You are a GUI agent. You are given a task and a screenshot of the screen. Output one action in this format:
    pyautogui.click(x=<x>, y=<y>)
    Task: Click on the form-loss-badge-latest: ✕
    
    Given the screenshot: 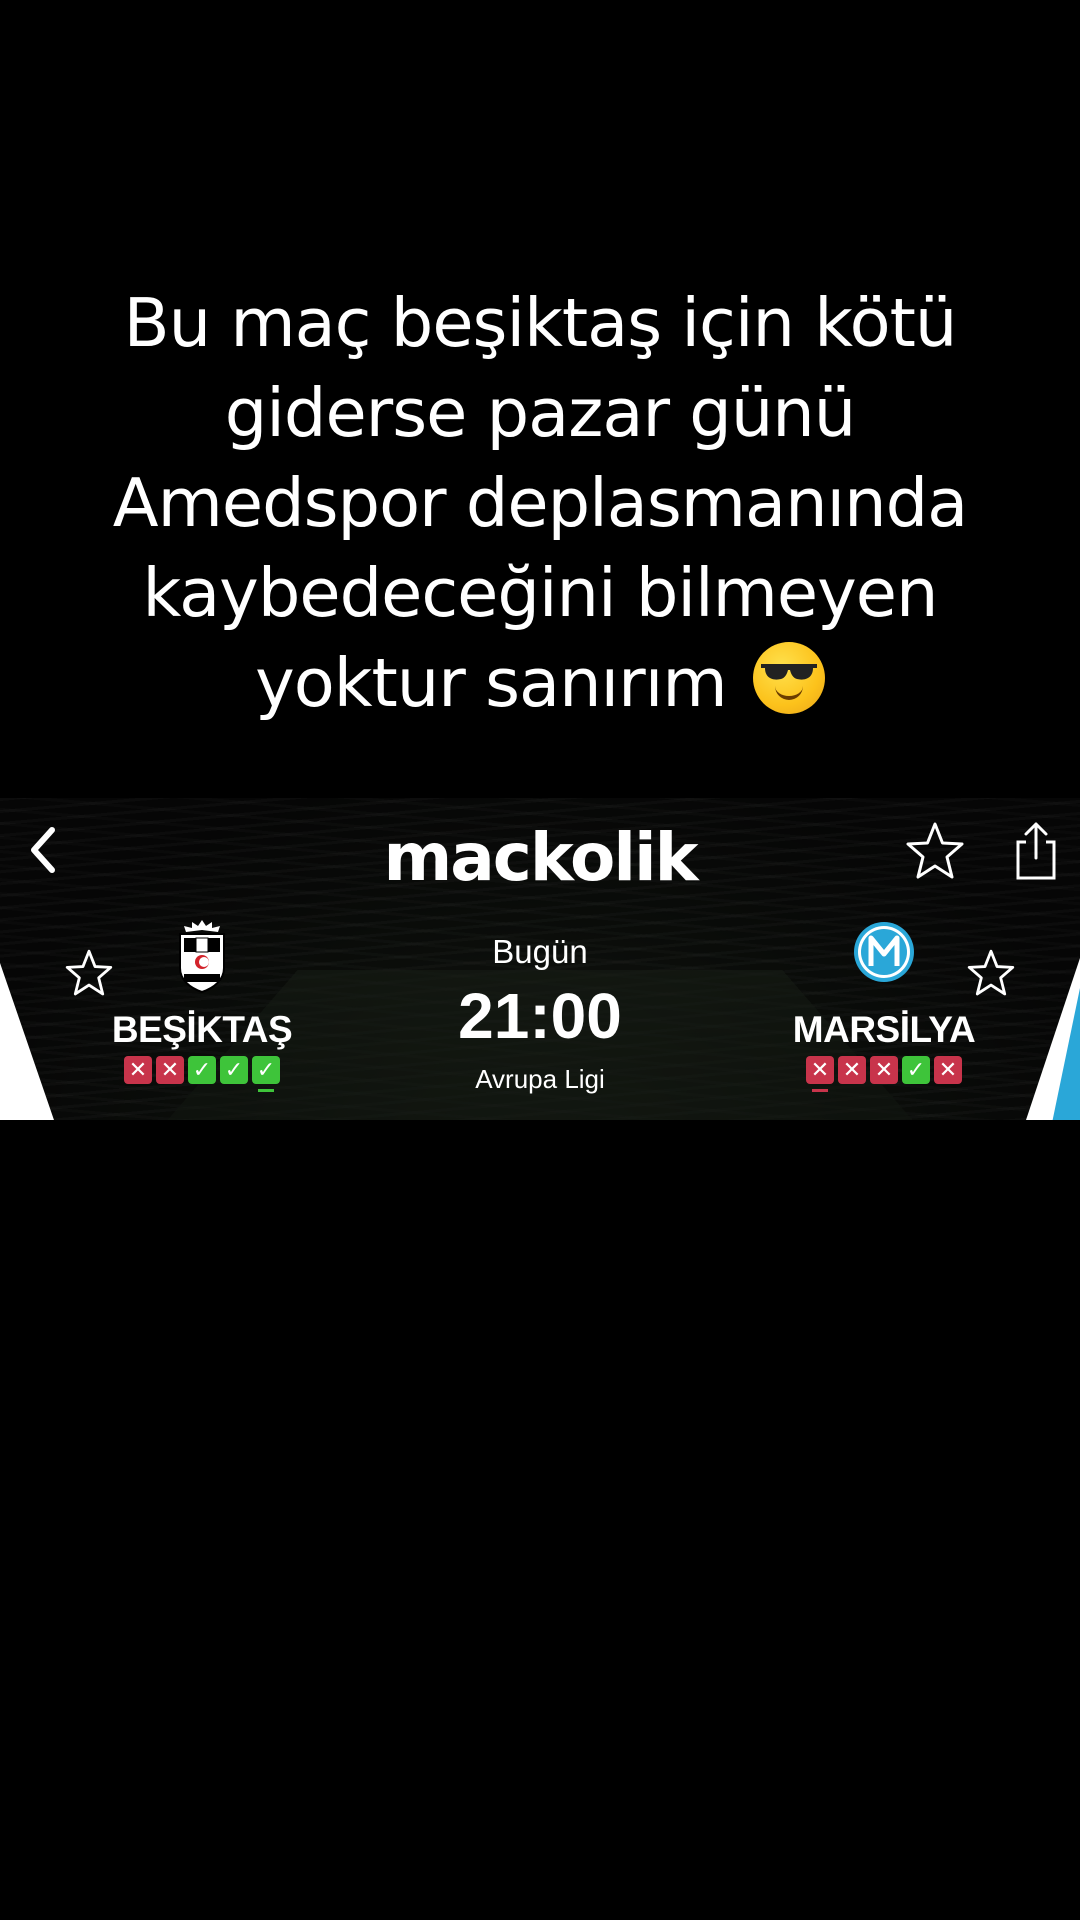 What is the action you would take?
    pyautogui.click(x=820, y=1074)
    